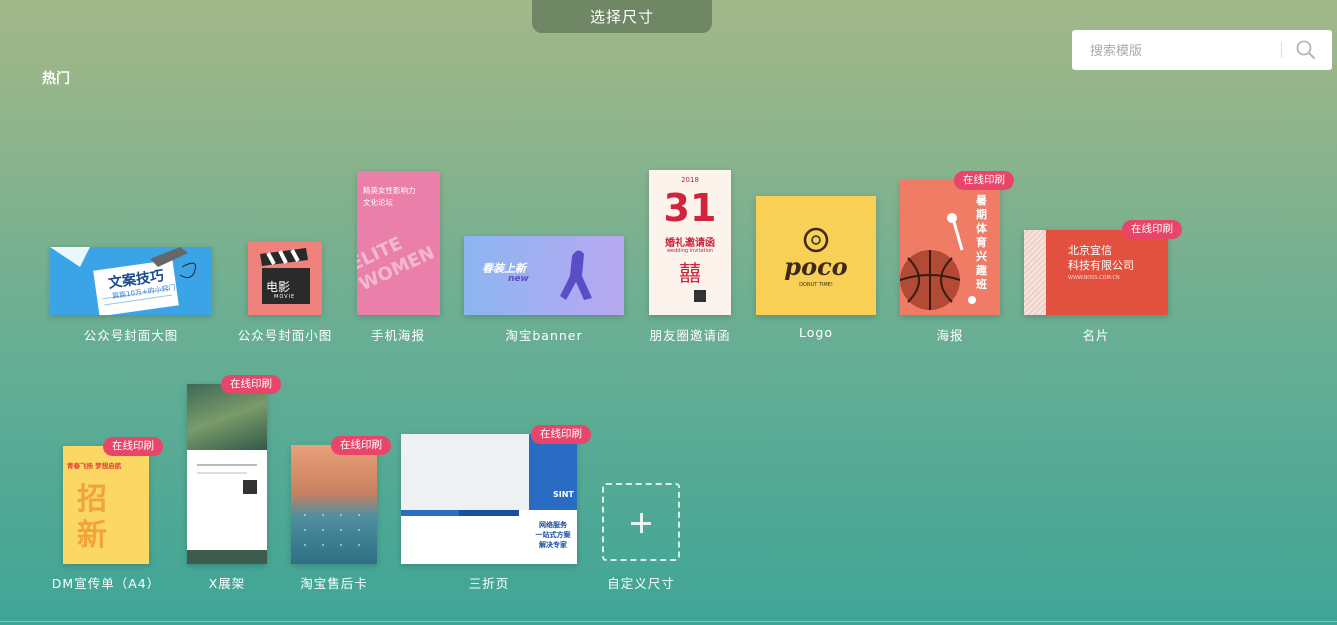 The width and height of the screenshot is (1337, 625). What do you see at coordinates (816, 332) in the screenshot?
I see `template-label: Logo` at bounding box center [816, 332].